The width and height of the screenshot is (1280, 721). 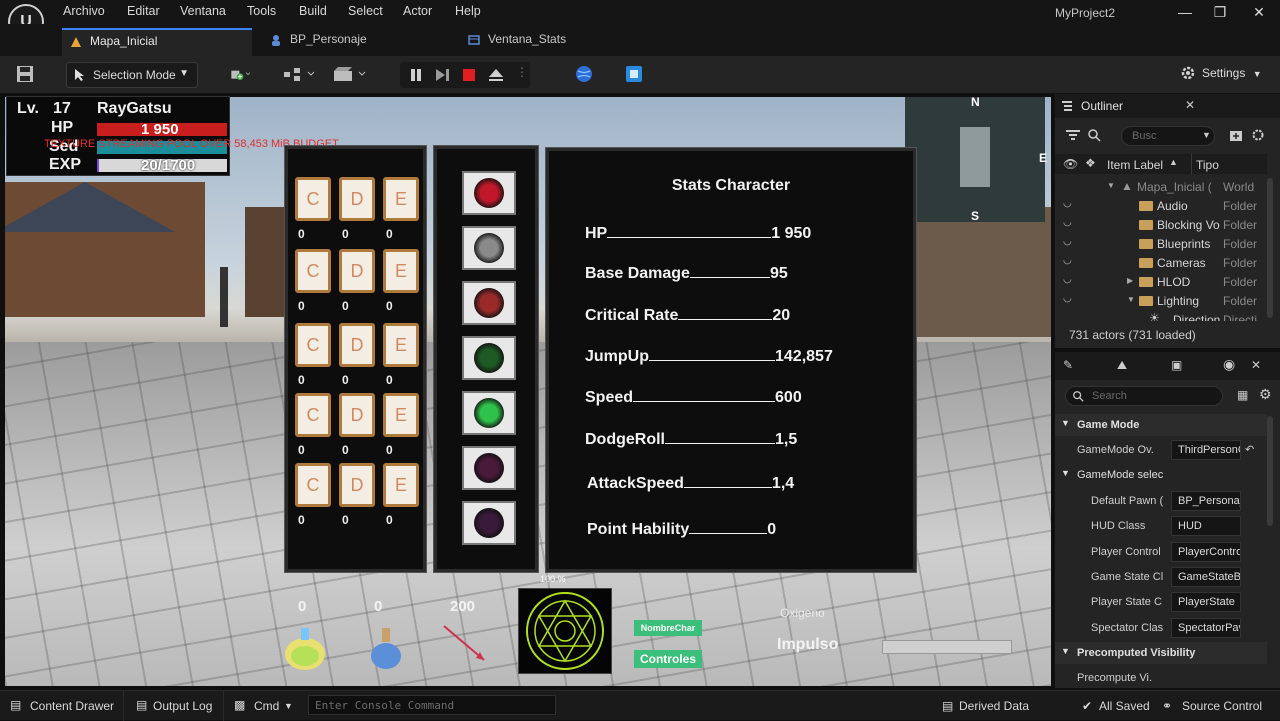 I want to click on selection-mode-dropdown: Selection Mode ▼, so click(x=132, y=75).